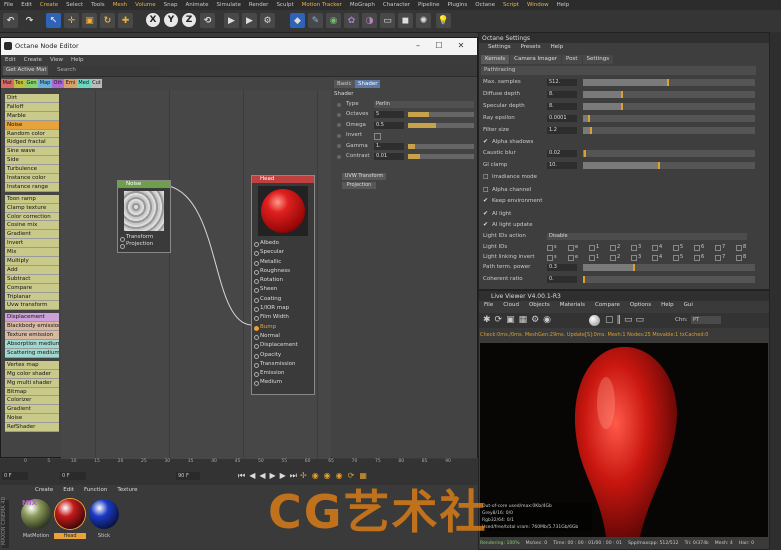 The height and width of the screenshot is (550, 781). I want to click on setting-value-field: 0.0001, so click(562, 118).